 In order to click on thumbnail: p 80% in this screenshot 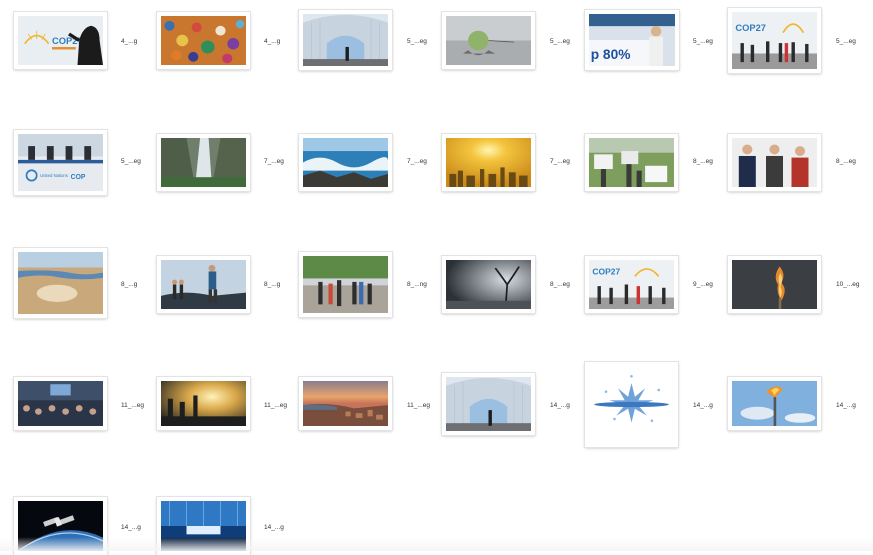, I will do `click(632, 40)`.